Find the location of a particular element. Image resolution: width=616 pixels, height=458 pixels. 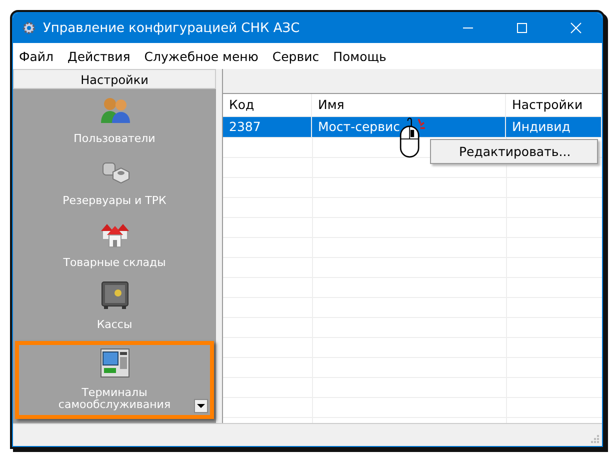

close-icon is located at coordinates (576, 28).